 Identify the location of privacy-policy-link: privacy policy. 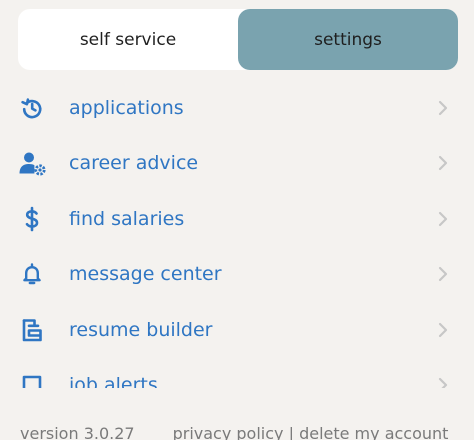
(228, 432).